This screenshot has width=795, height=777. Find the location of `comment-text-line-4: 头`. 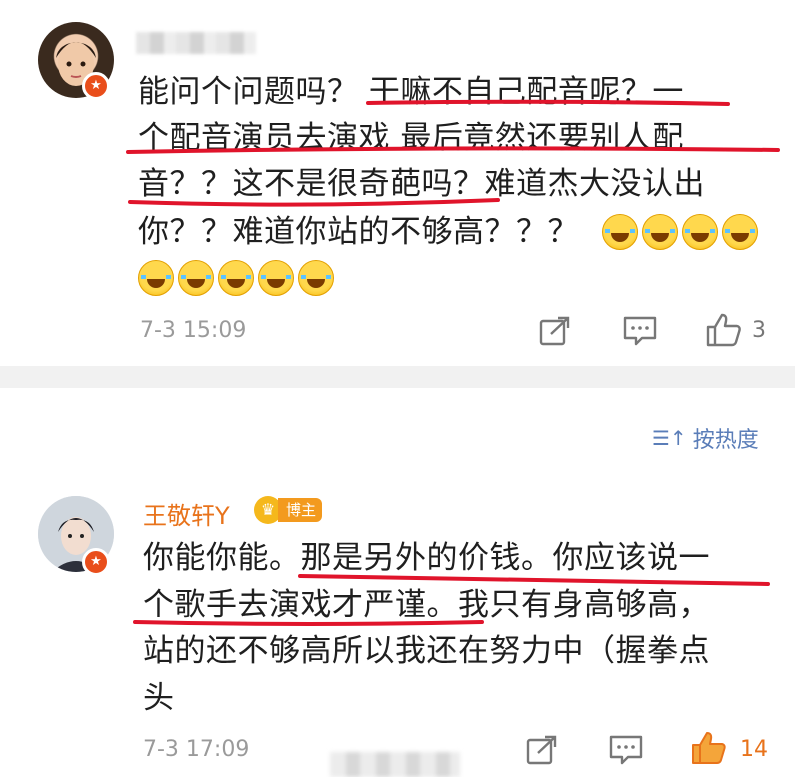

comment-text-line-4: 头 is located at coordinates (159, 698).